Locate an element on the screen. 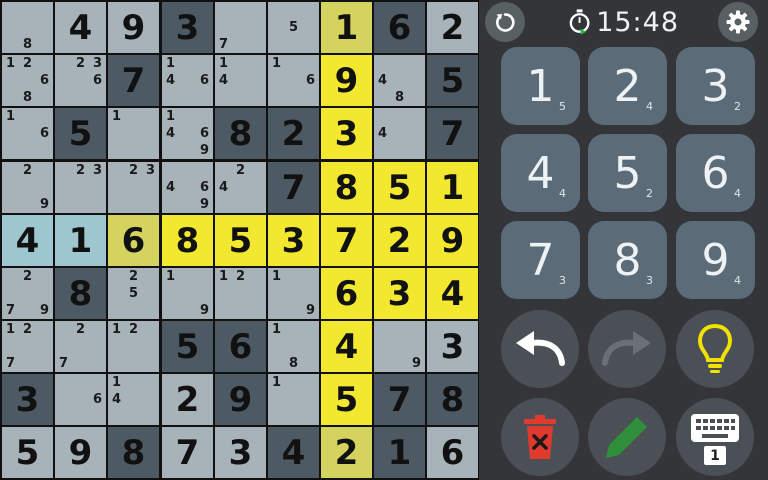  sudoku-cell-r9c8: 1 is located at coordinates (399, 452).